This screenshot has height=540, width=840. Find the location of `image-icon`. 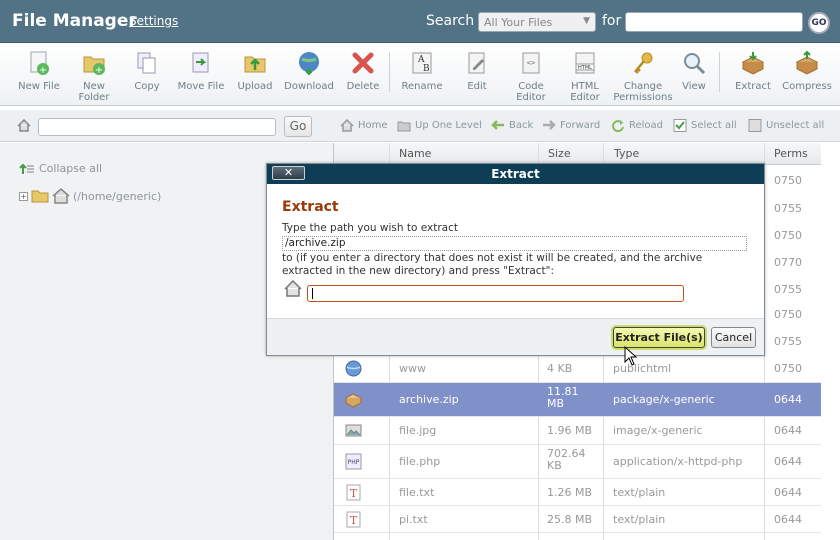

image-icon is located at coordinates (353, 430).